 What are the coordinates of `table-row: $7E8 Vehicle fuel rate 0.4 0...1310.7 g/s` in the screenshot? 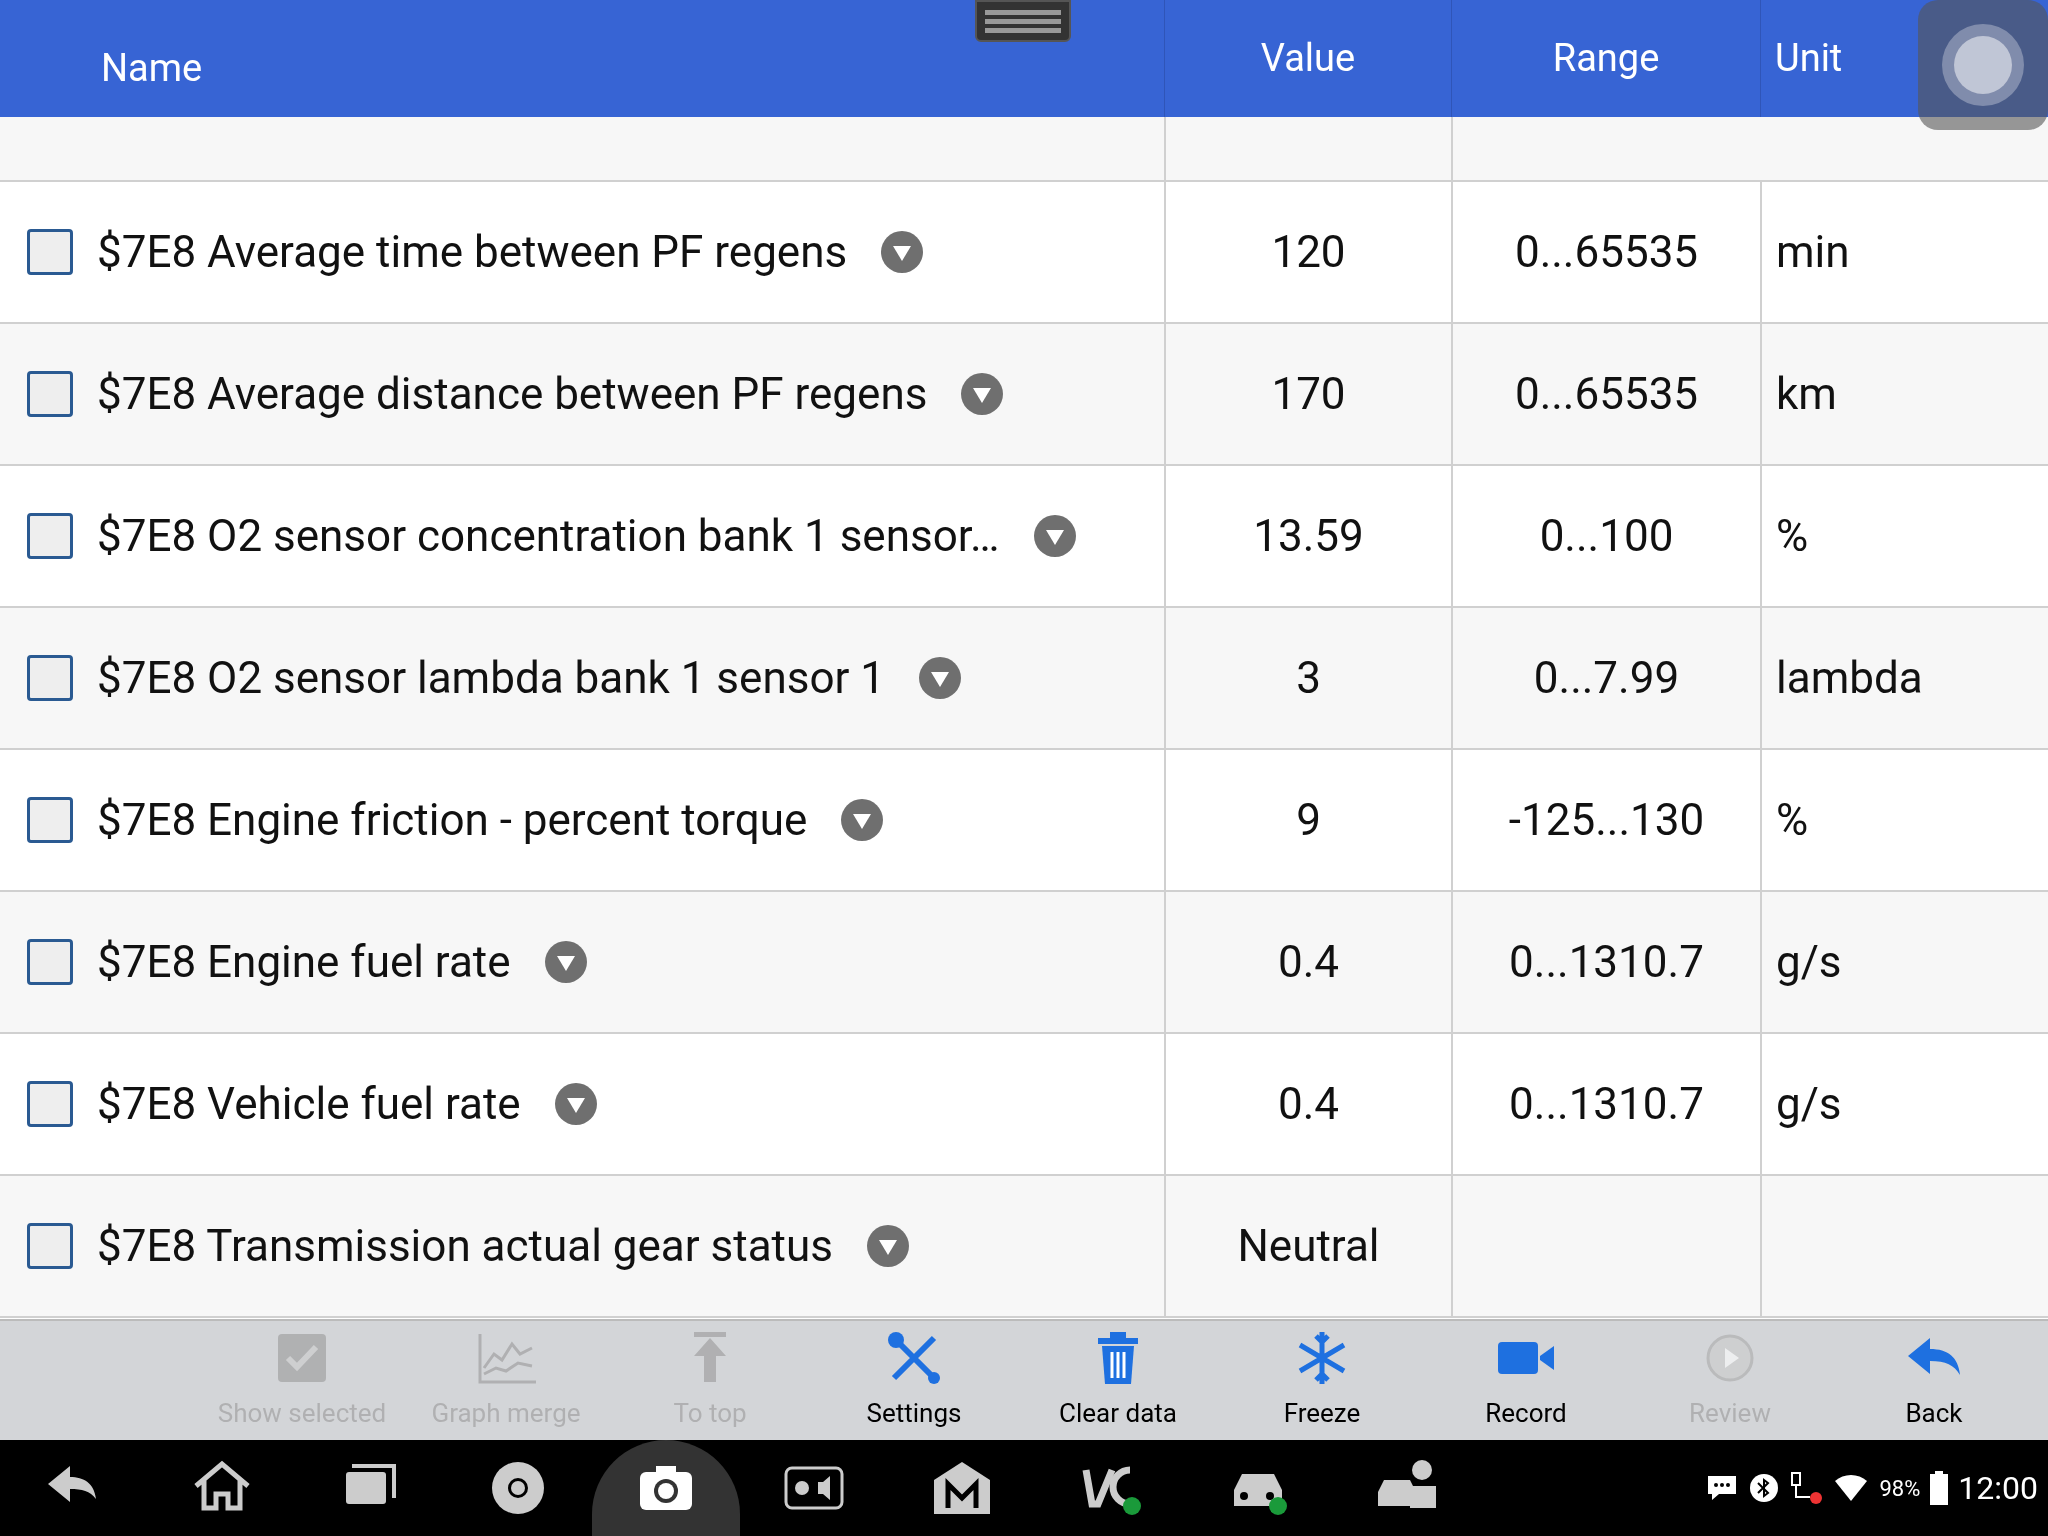 It's located at (1024, 1105).